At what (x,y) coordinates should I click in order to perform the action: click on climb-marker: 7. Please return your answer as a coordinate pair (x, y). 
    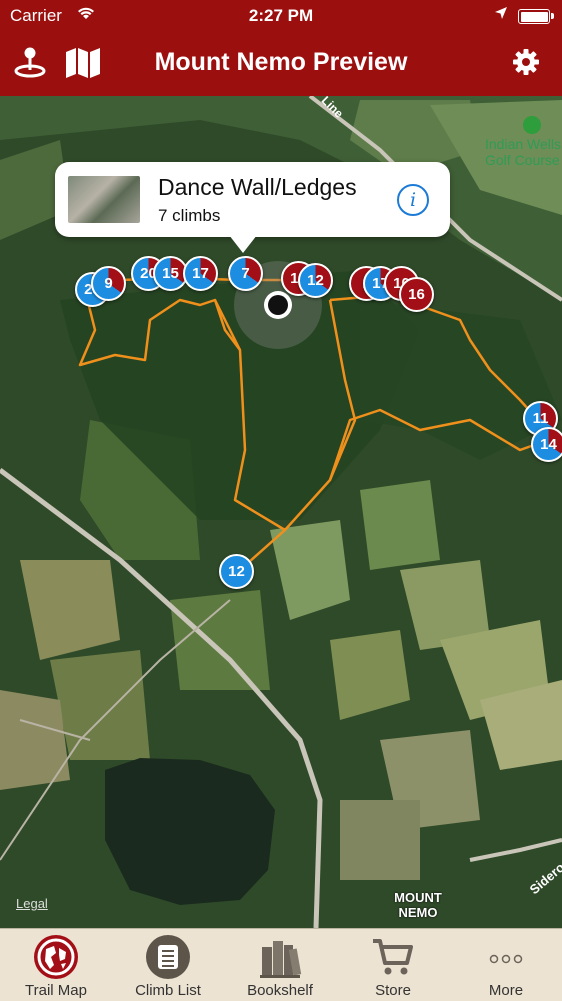
    Looking at the image, I should click on (245, 273).